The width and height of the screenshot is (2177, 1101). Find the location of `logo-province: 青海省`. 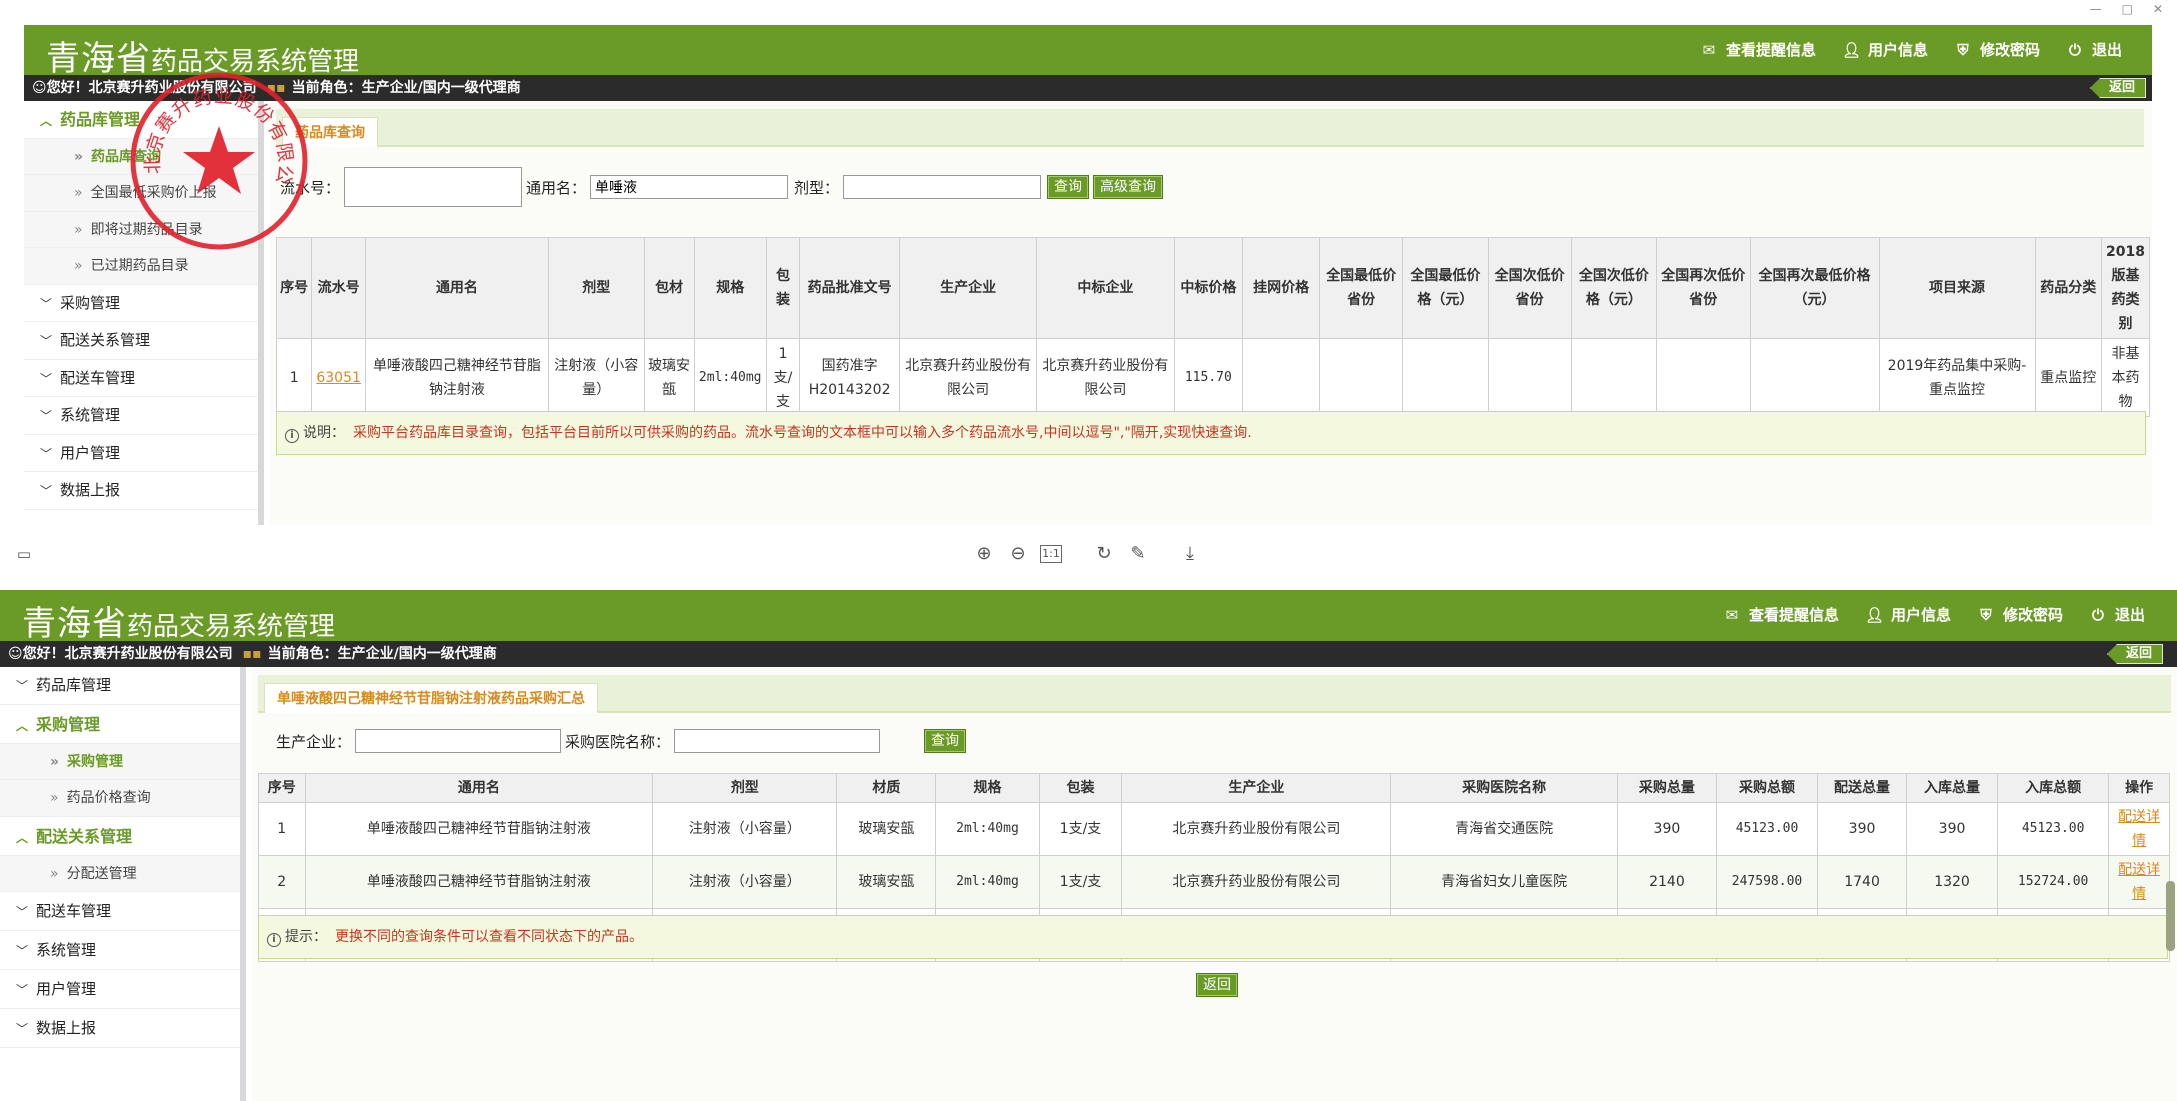

logo-province: 青海省 is located at coordinates (98, 59).